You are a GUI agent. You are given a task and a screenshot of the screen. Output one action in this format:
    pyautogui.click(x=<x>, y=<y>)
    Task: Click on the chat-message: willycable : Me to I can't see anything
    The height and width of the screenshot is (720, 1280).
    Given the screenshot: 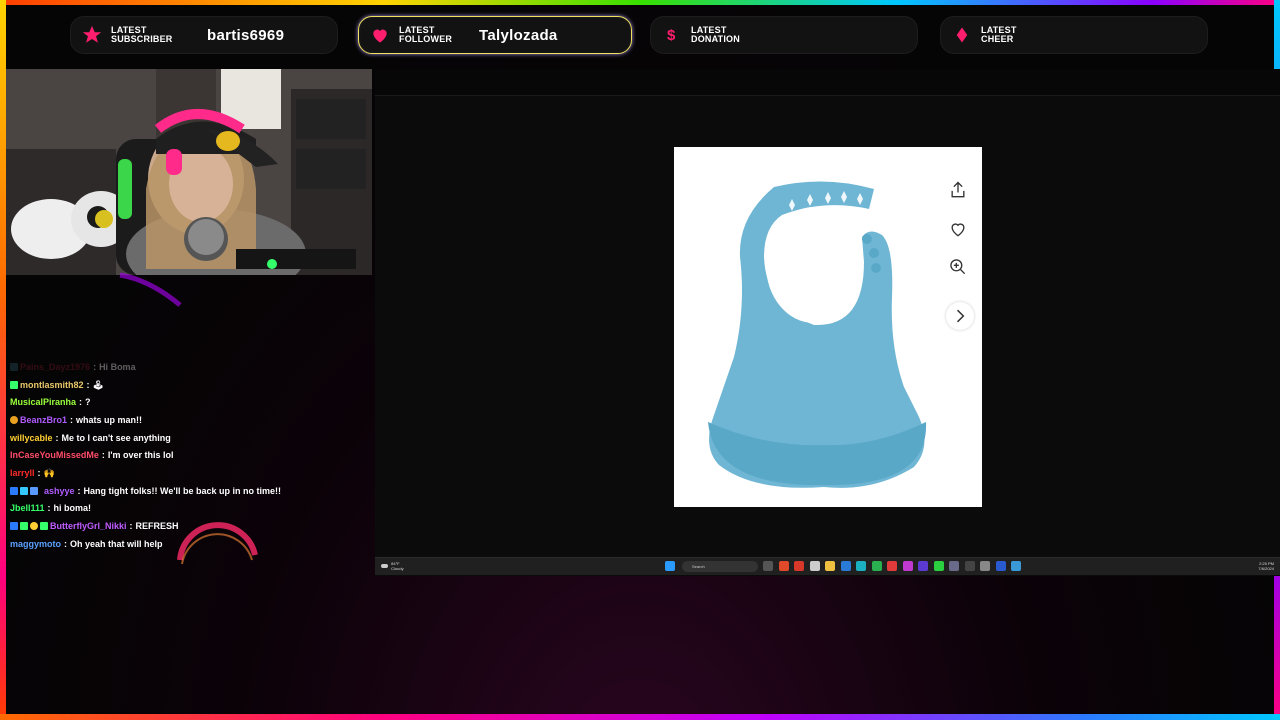 What is the action you would take?
    pyautogui.click(x=90, y=438)
    